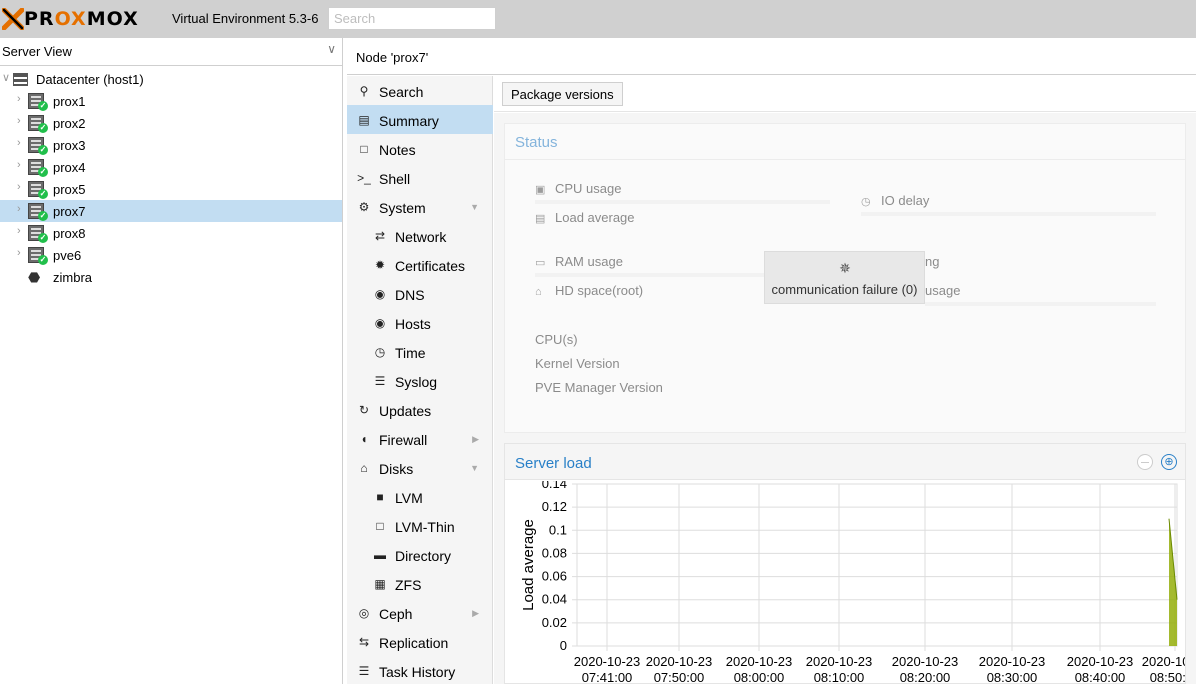 Image resolution: width=1196 pixels, height=684 pixels. I want to click on menu-item-firewall: ◖ Firewall ▶, so click(420, 438).